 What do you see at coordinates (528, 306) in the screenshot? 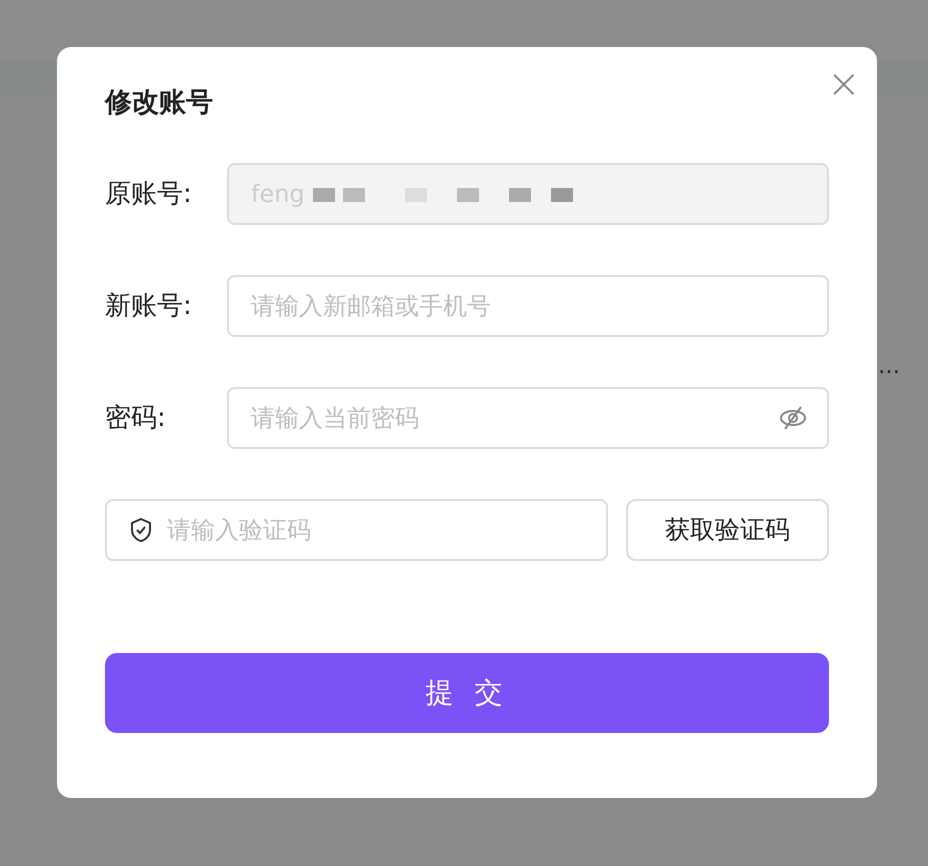
I see `input-field: 请输入新邮箱或手机号` at bounding box center [528, 306].